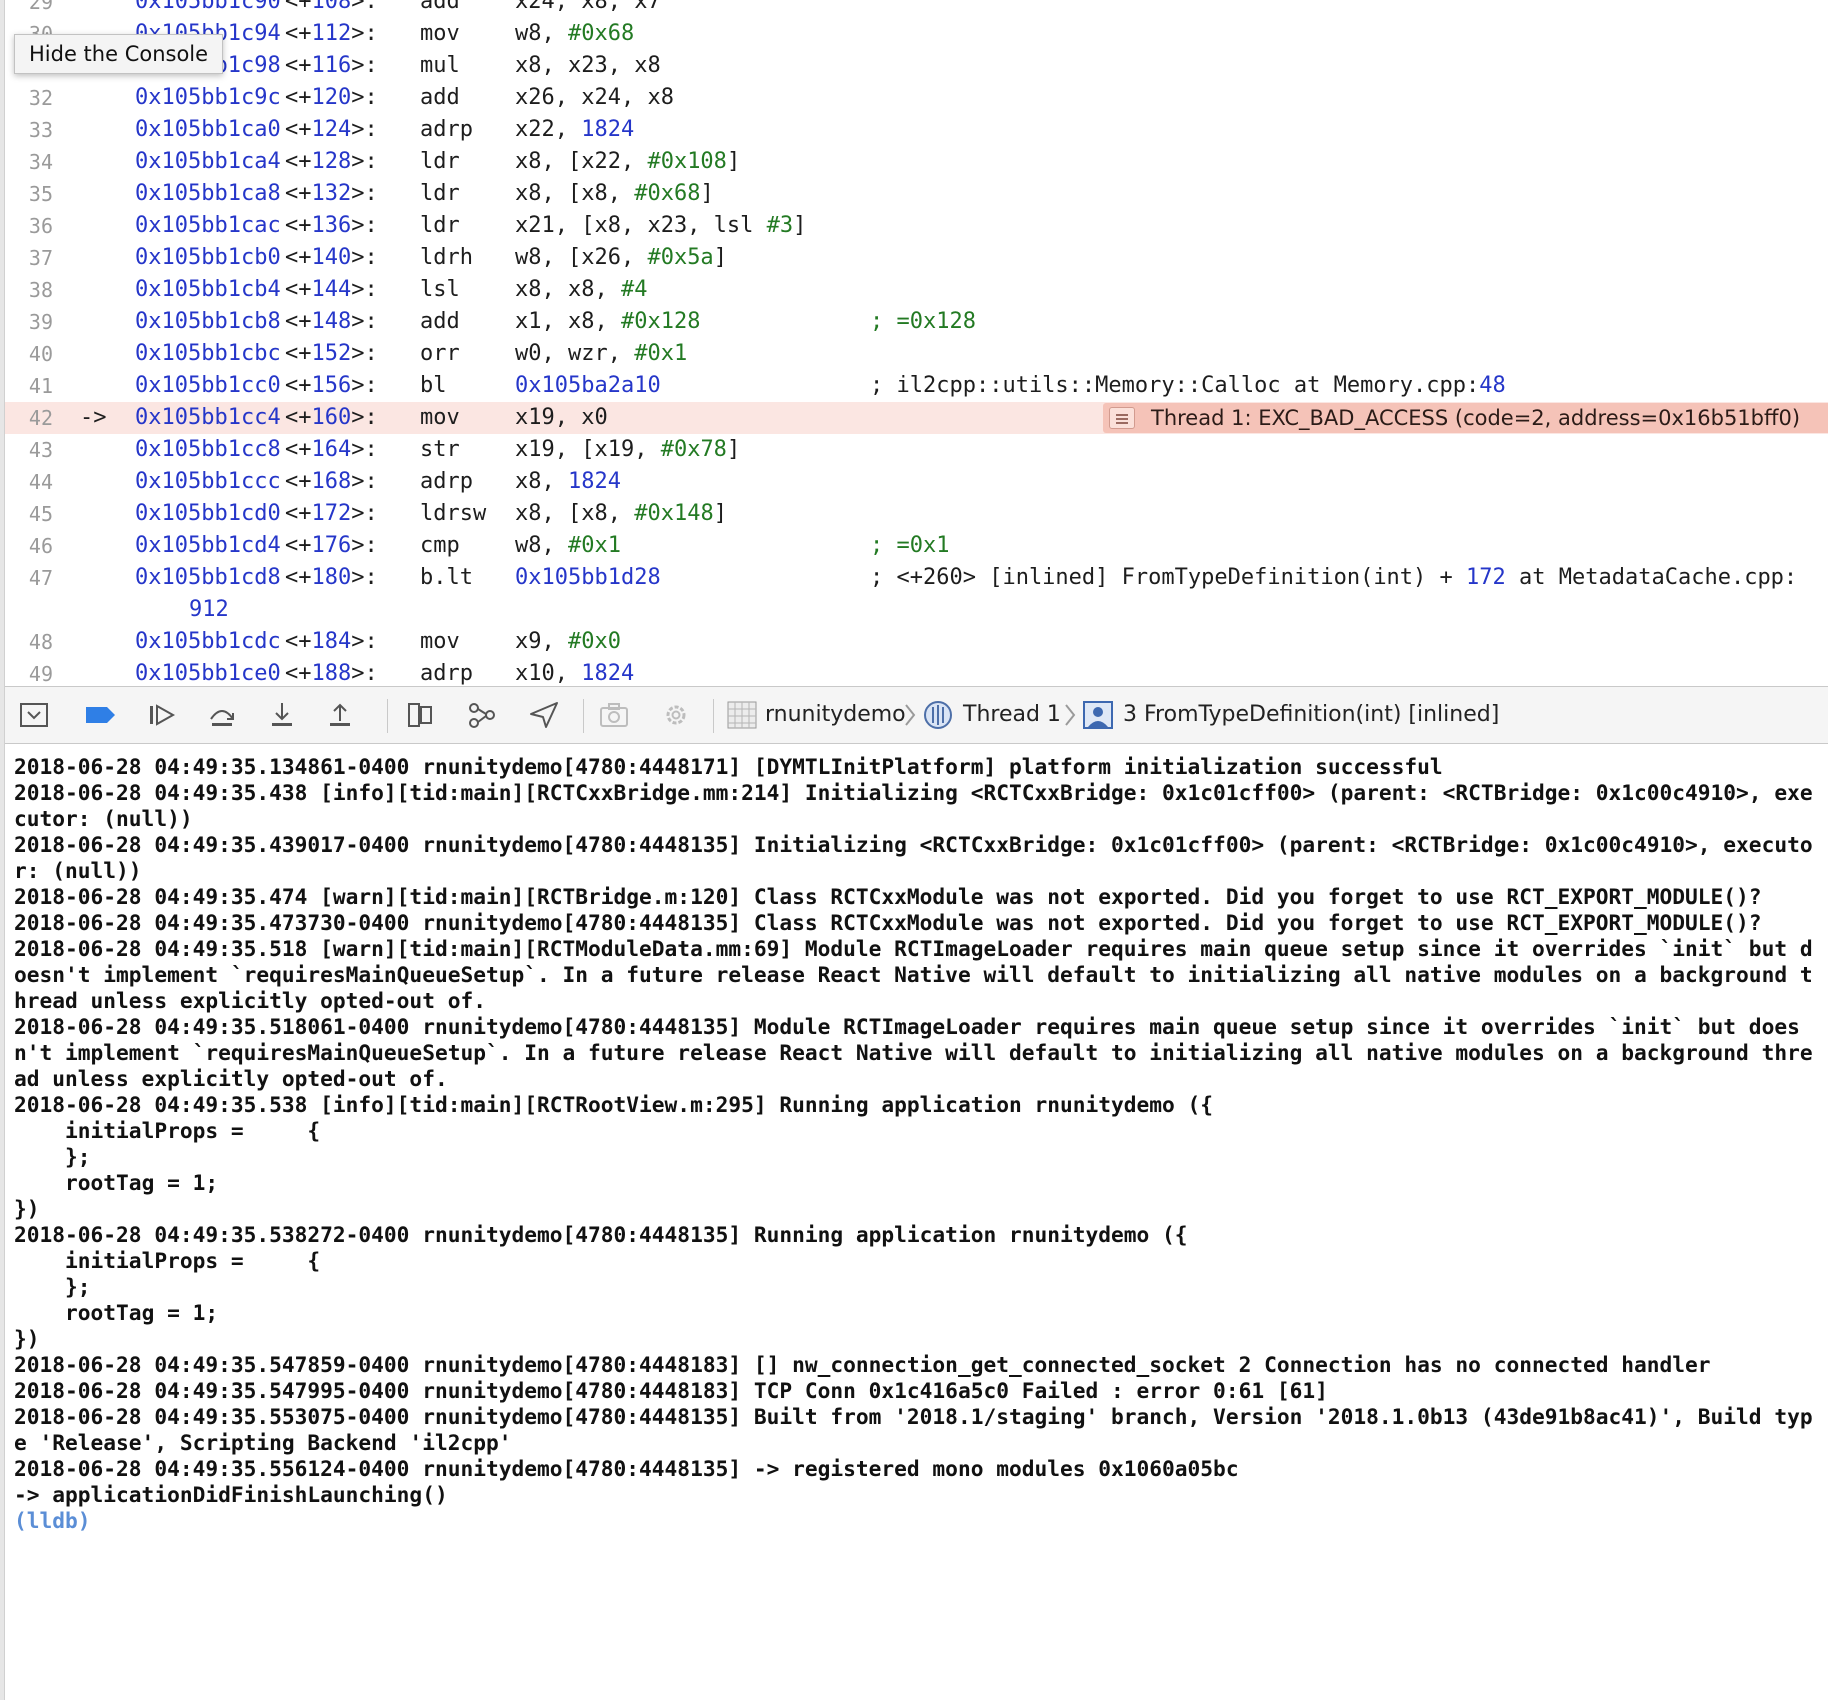 The image size is (1828, 1700). Describe the element at coordinates (916, 482) in the screenshot. I see `disassembly-line: 44 0x105bb1ccc <+168>: adrp x8, 1824` at that location.